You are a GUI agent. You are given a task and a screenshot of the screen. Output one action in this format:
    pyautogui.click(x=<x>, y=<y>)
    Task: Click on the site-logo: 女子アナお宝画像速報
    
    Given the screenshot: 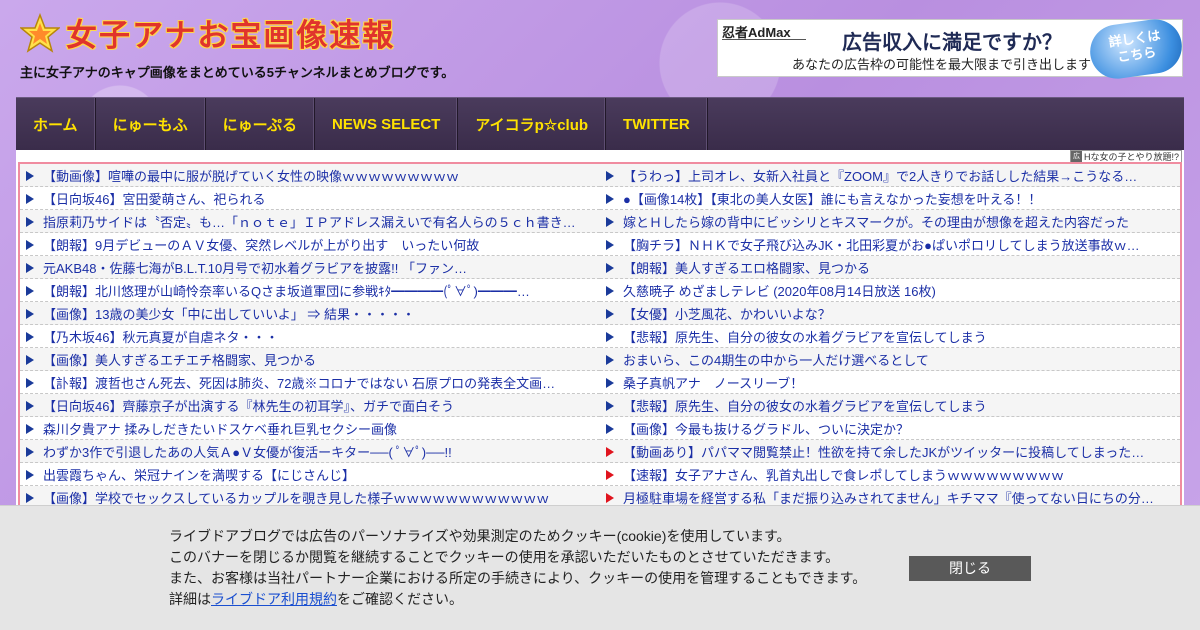 What is the action you would take?
    pyautogui.click(x=207, y=32)
    